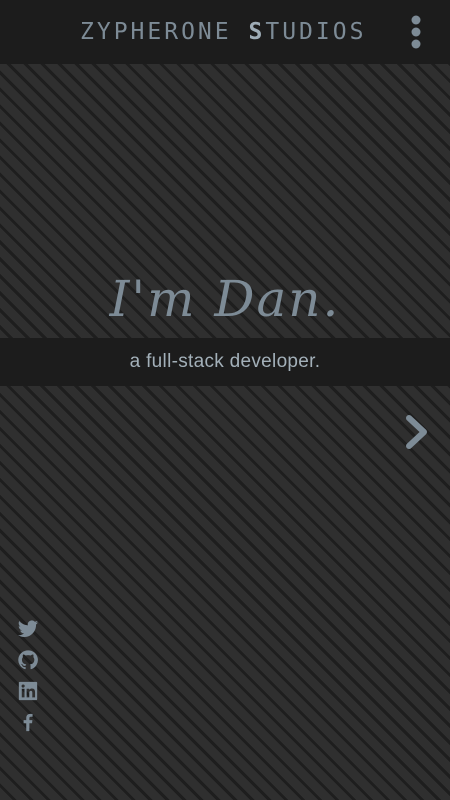 The height and width of the screenshot is (800, 450). I want to click on brand-logo: ZYPHERONE STUDIOS, so click(223, 33).